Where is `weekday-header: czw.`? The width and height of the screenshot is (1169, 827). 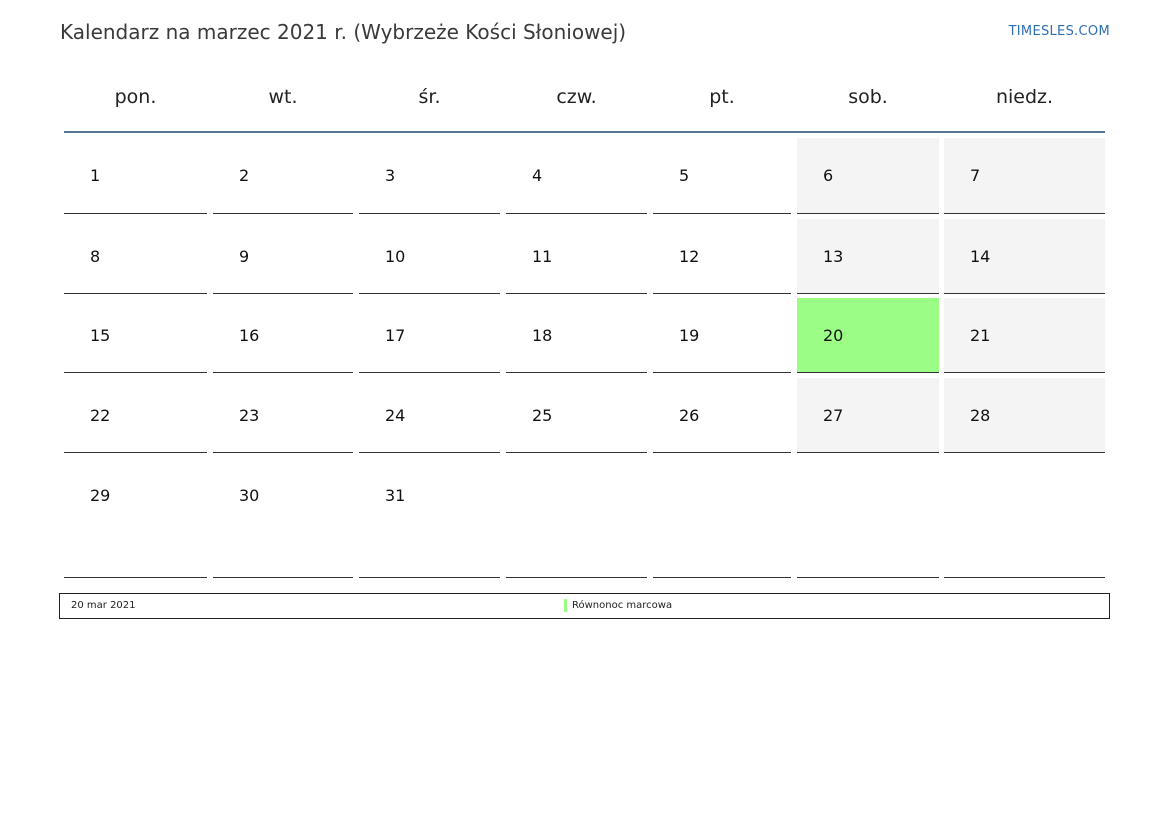 weekday-header: czw. is located at coordinates (576, 97).